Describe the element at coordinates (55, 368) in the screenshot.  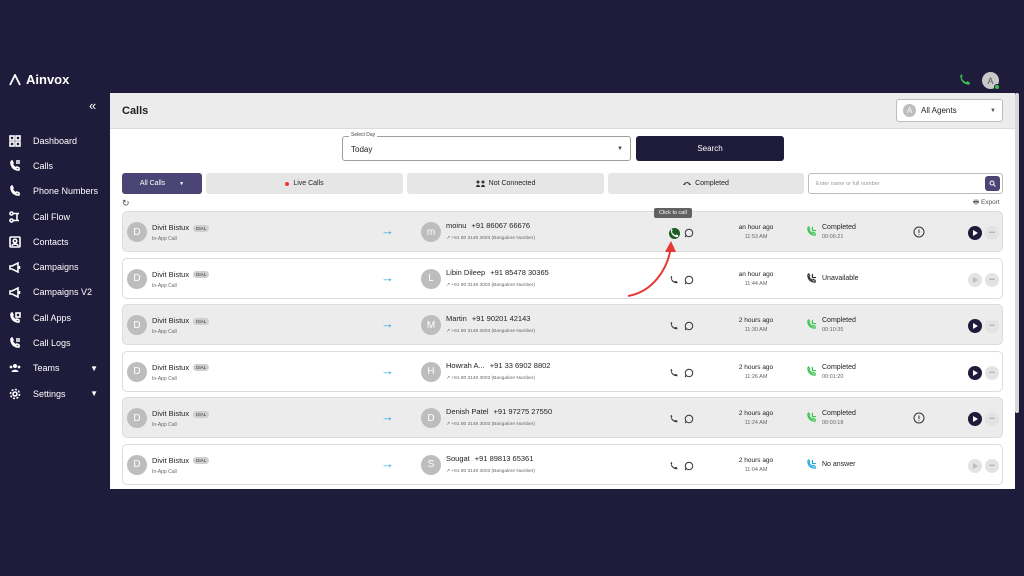
I see `sidebar-item-teams: Teams ▼` at that location.